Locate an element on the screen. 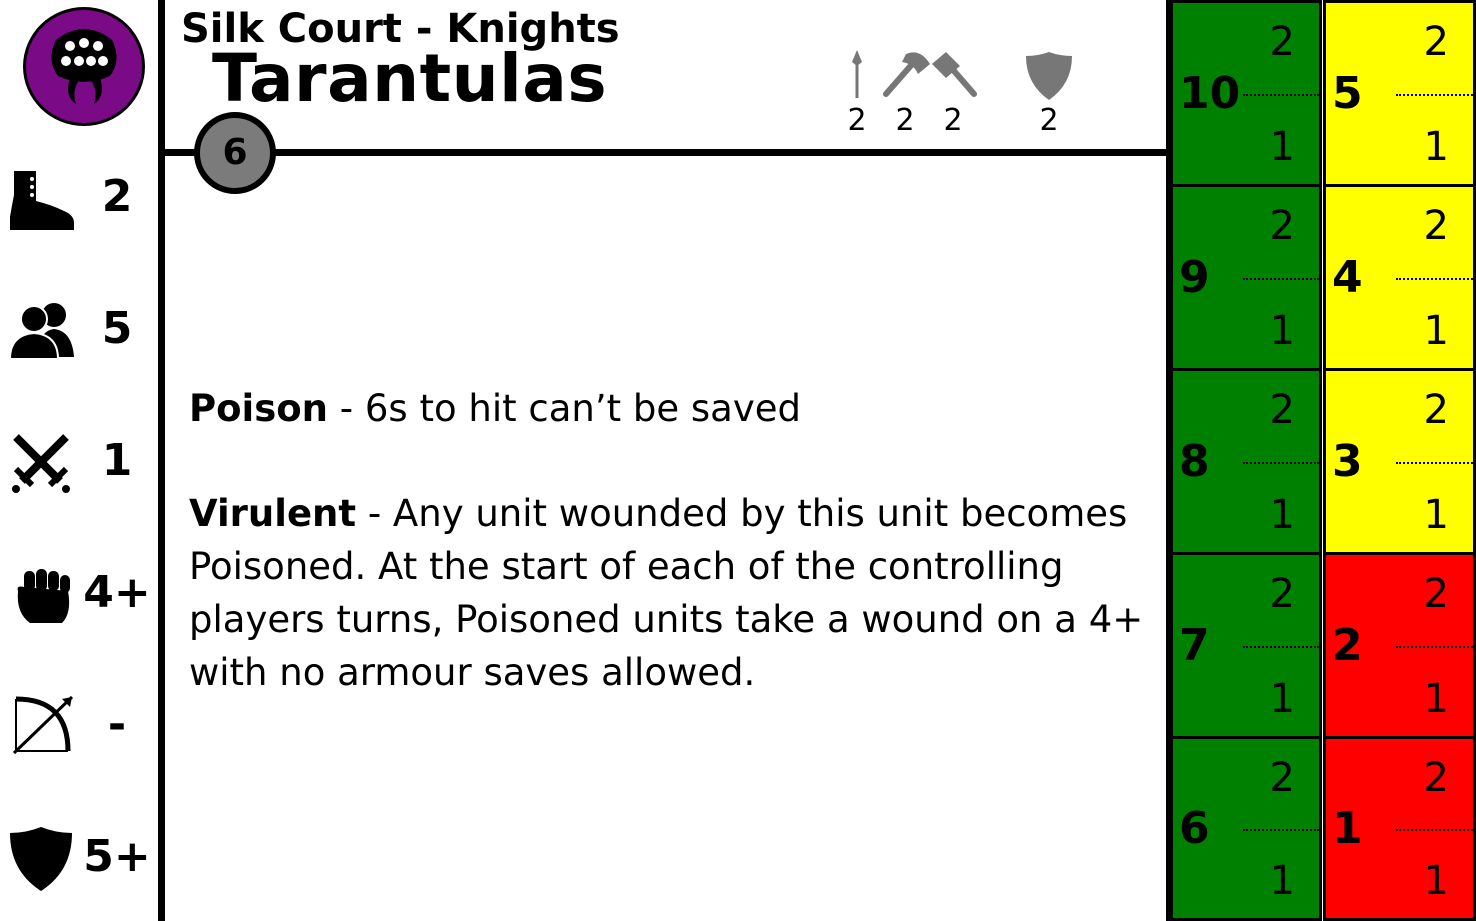  crossed-swords-icon is located at coordinates (41, 463).